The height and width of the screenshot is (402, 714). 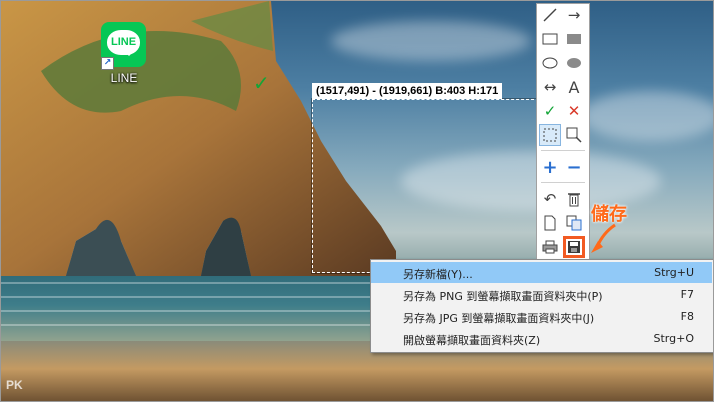 I want to click on menu-item-save-jpg: 另存為 JPG 到螢幕擷取畫面資料夾中(J) F8, so click(x=541, y=316).